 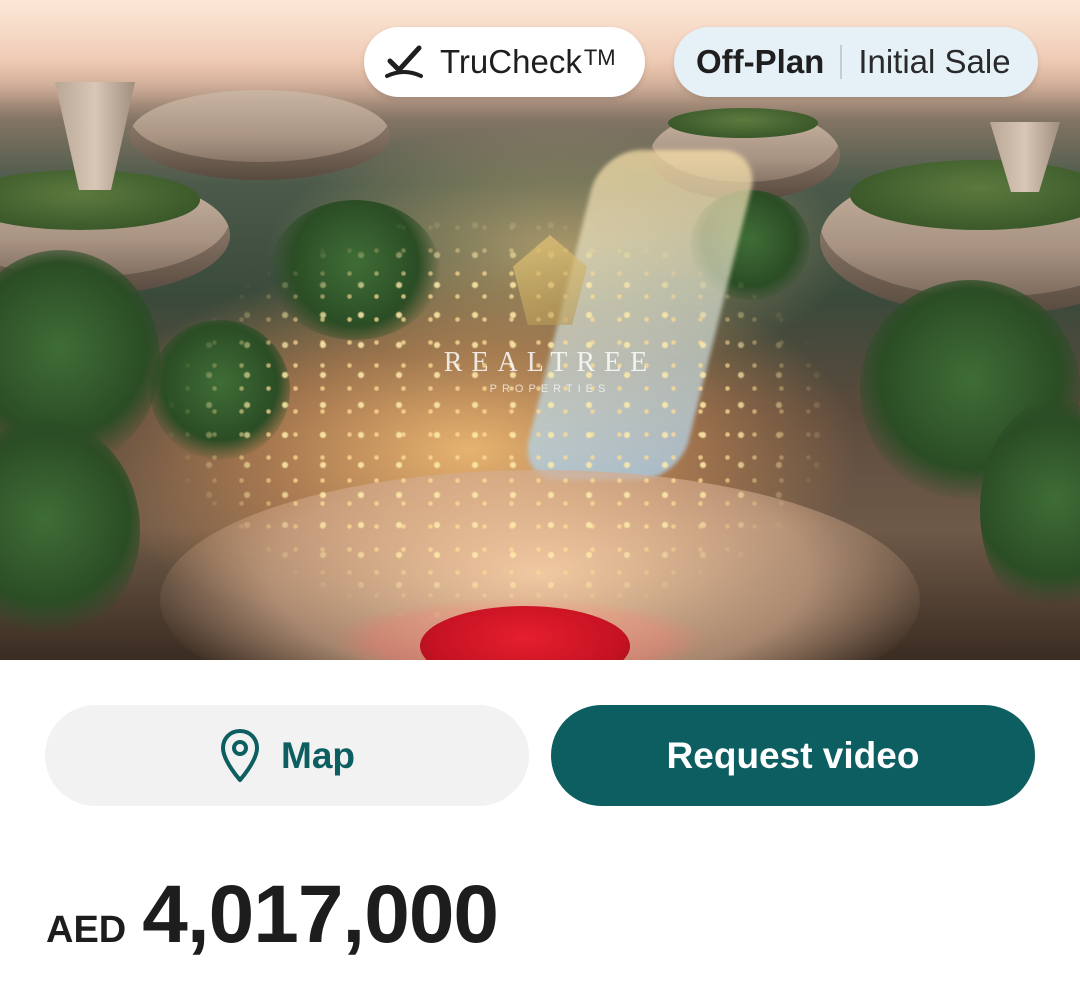 What do you see at coordinates (550, 362) in the screenshot?
I see `watermark-title: REALTREE` at bounding box center [550, 362].